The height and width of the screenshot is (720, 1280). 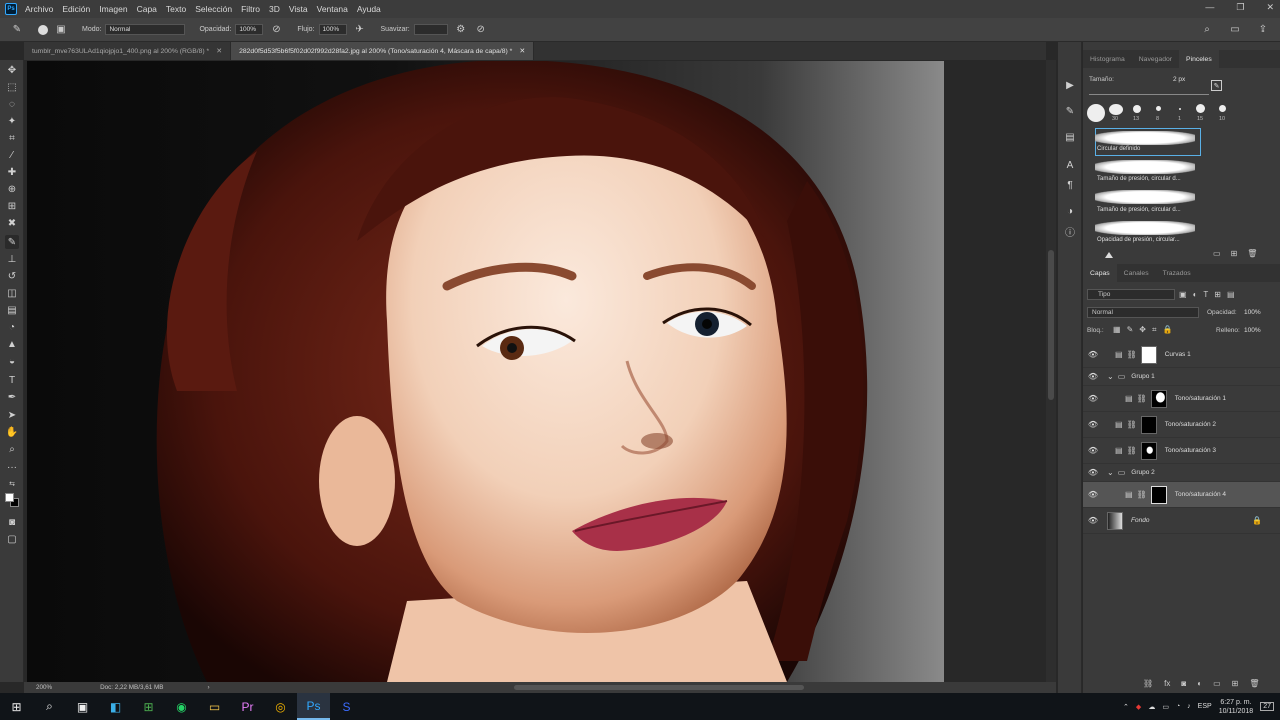 What do you see at coordinates (16, 706) in the screenshot?
I see `windows-start-icon: ⊞` at bounding box center [16, 706].